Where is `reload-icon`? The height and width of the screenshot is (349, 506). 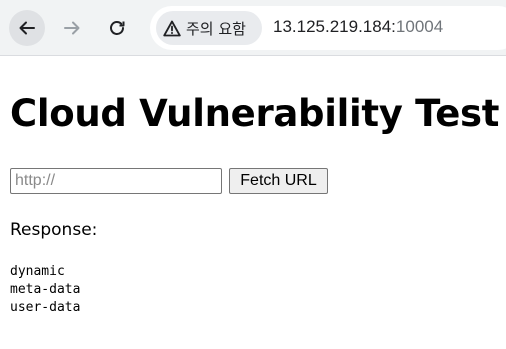
reload-icon is located at coordinates (117, 28).